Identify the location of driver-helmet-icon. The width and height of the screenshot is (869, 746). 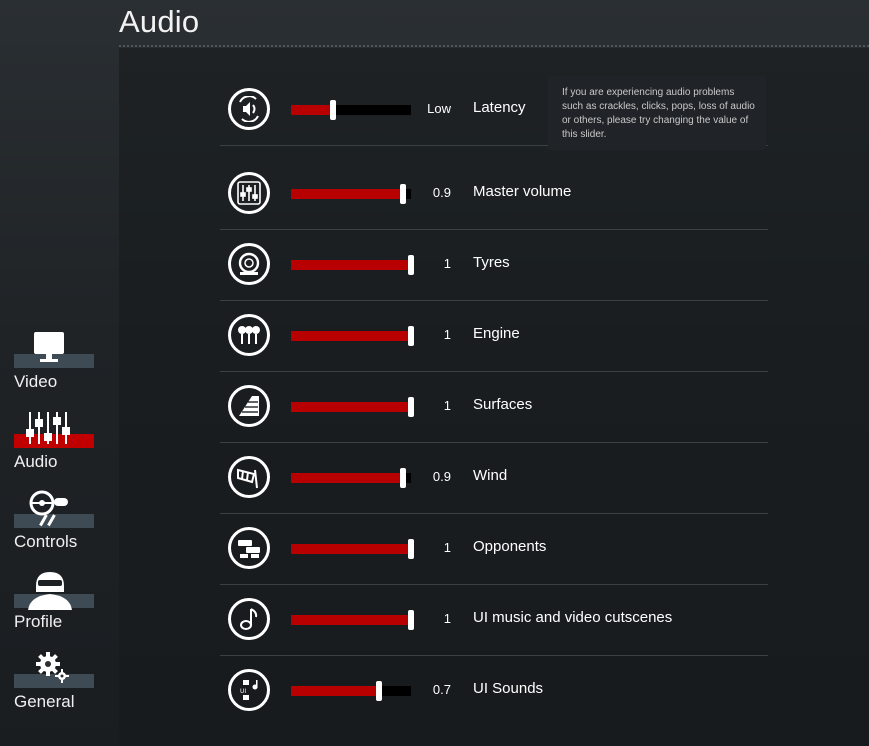
(50, 591).